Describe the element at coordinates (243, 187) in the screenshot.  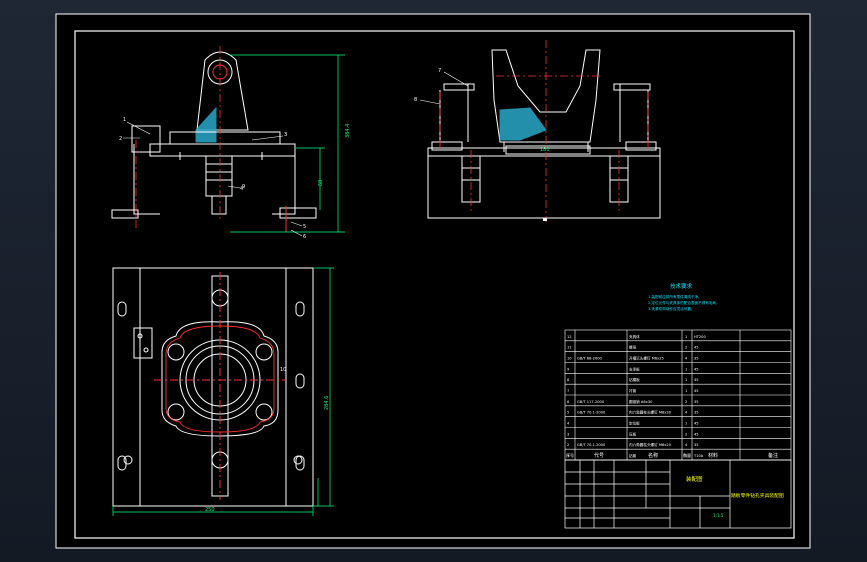
I see `callout-9: 9` at that location.